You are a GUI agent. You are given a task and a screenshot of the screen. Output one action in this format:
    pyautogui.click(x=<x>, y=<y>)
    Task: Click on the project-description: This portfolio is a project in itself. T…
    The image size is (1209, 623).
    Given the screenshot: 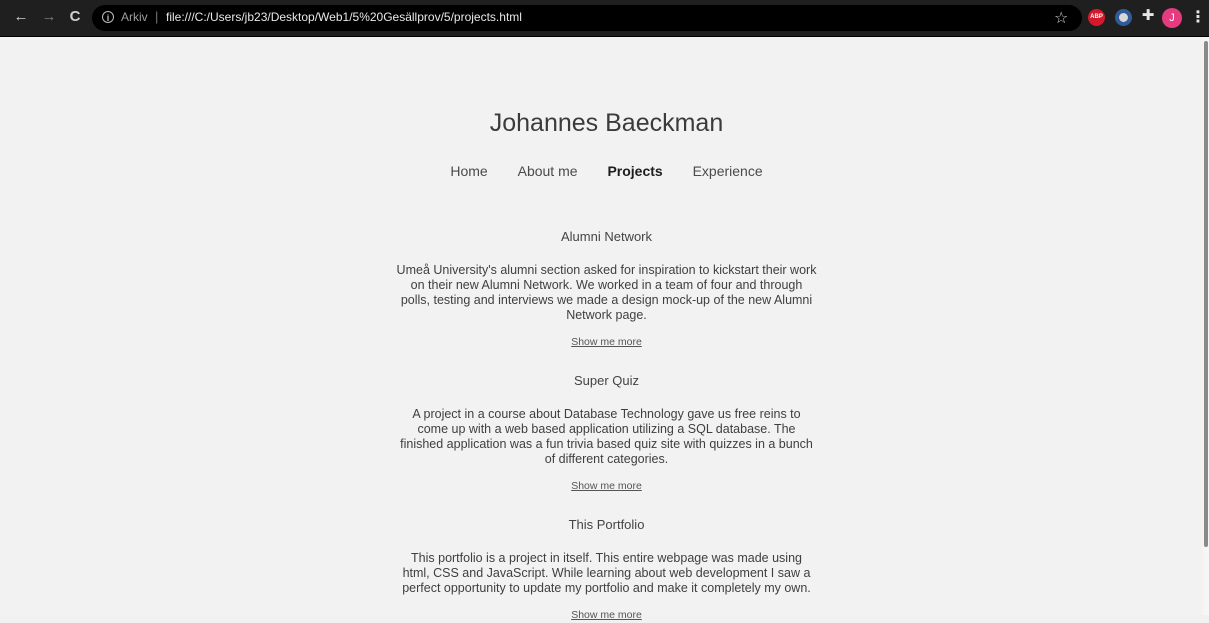 What is the action you would take?
    pyautogui.click(x=606, y=573)
    